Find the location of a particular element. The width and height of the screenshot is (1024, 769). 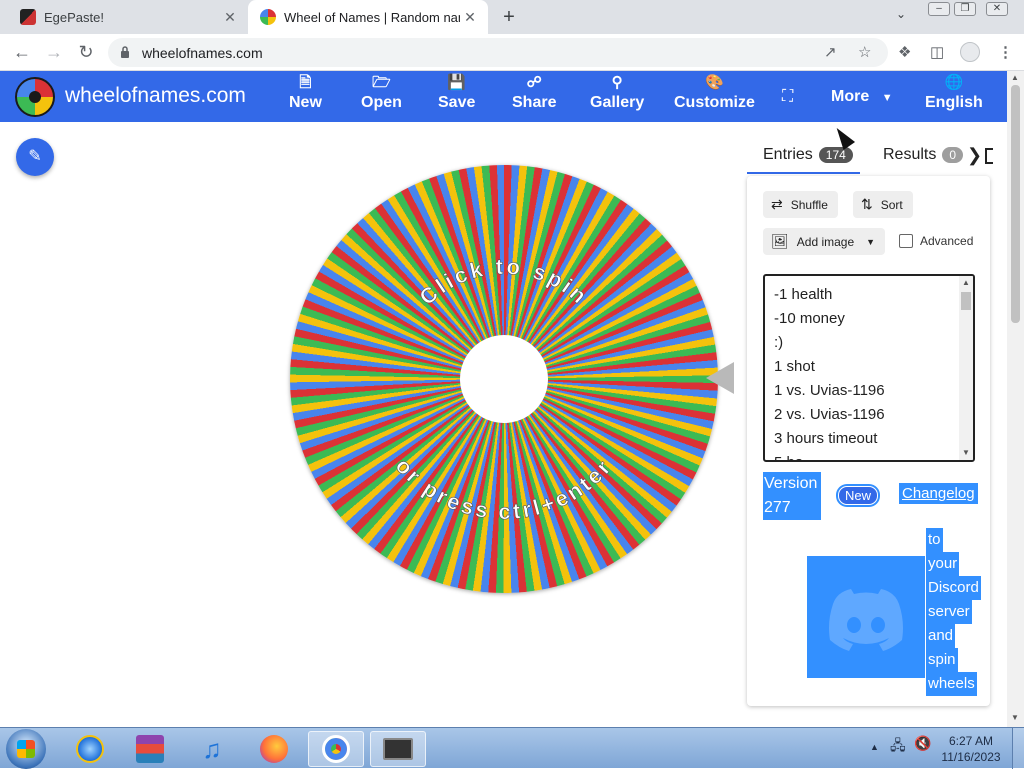

lock-icon is located at coordinates (125, 52).